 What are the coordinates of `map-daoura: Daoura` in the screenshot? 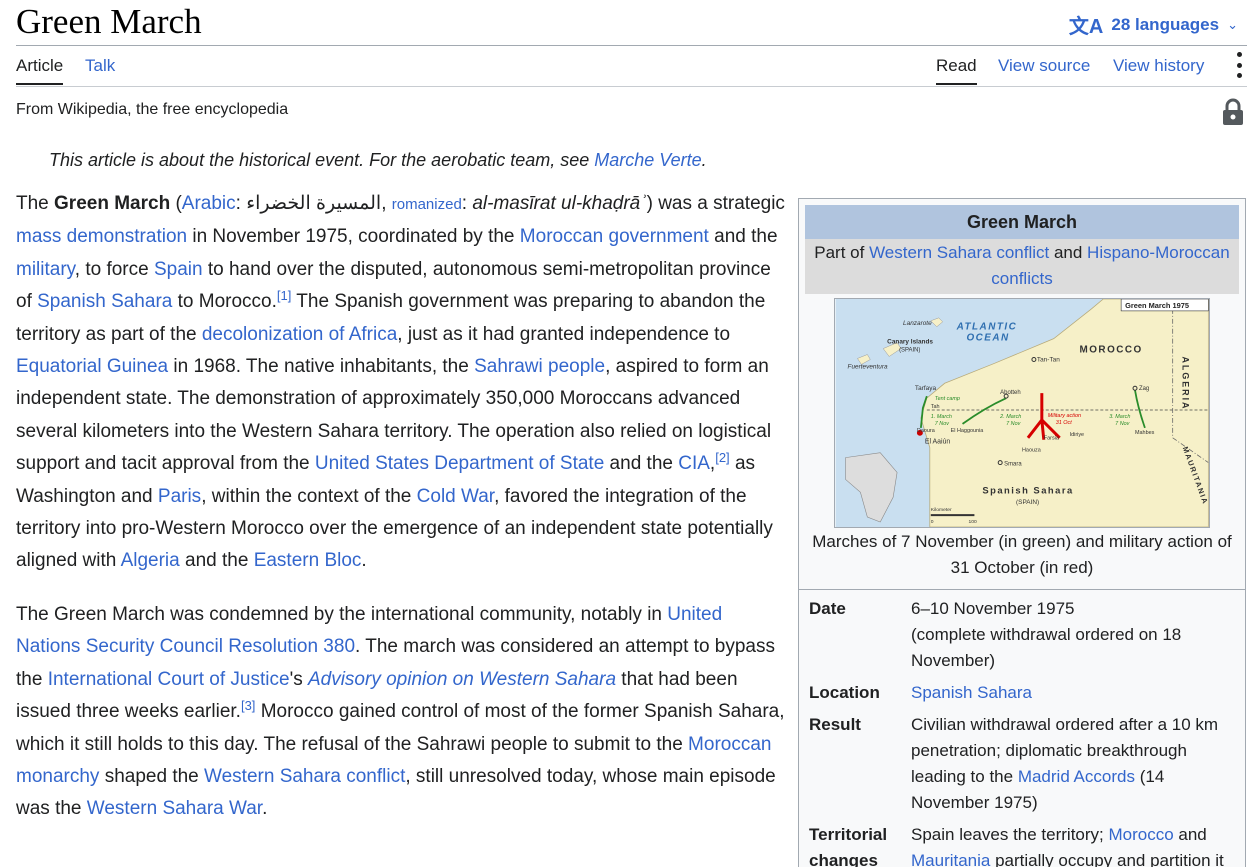 It's located at (926, 431).